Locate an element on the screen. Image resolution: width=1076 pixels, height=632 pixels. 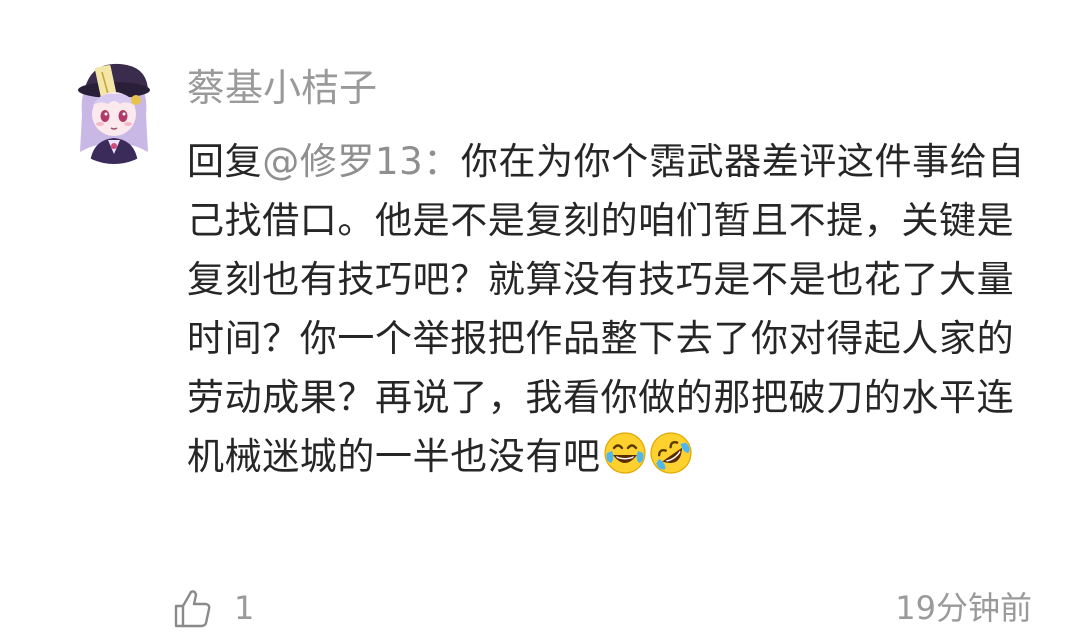
username: 蔡基小桔子 is located at coordinates (282, 88).